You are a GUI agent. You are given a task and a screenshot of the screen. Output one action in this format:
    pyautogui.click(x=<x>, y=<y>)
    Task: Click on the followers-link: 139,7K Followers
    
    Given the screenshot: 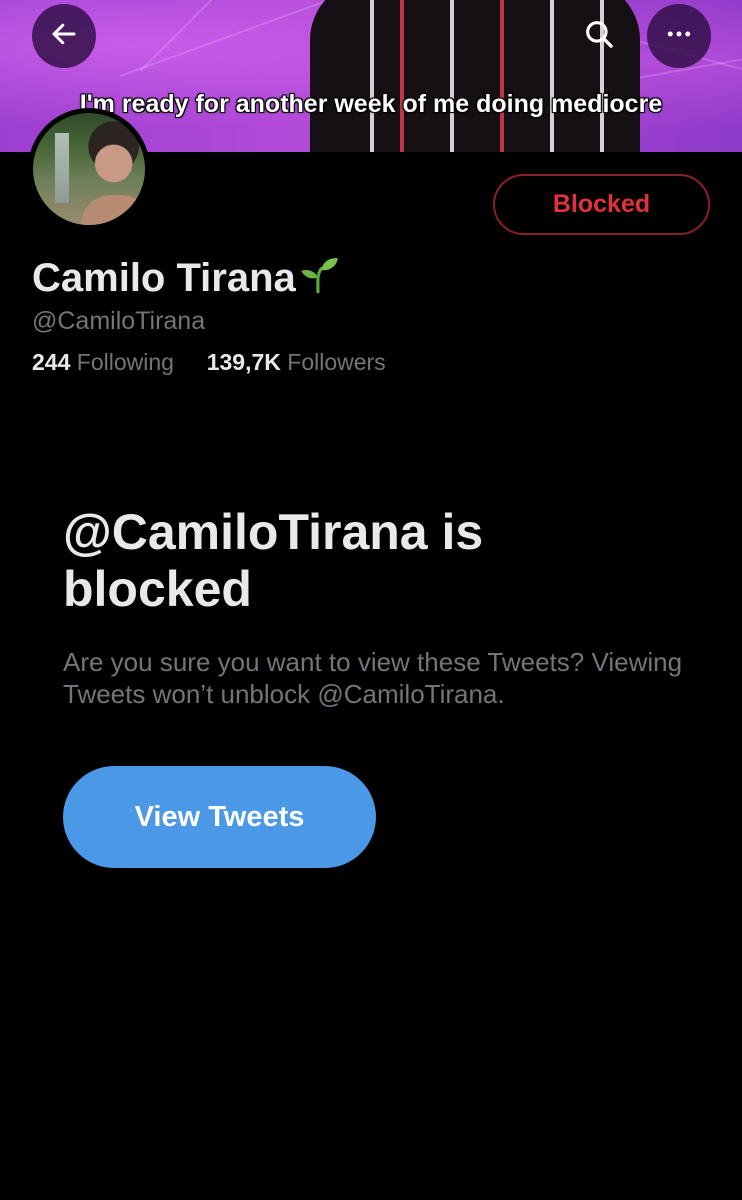 What is the action you would take?
    pyautogui.click(x=296, y=362)
    